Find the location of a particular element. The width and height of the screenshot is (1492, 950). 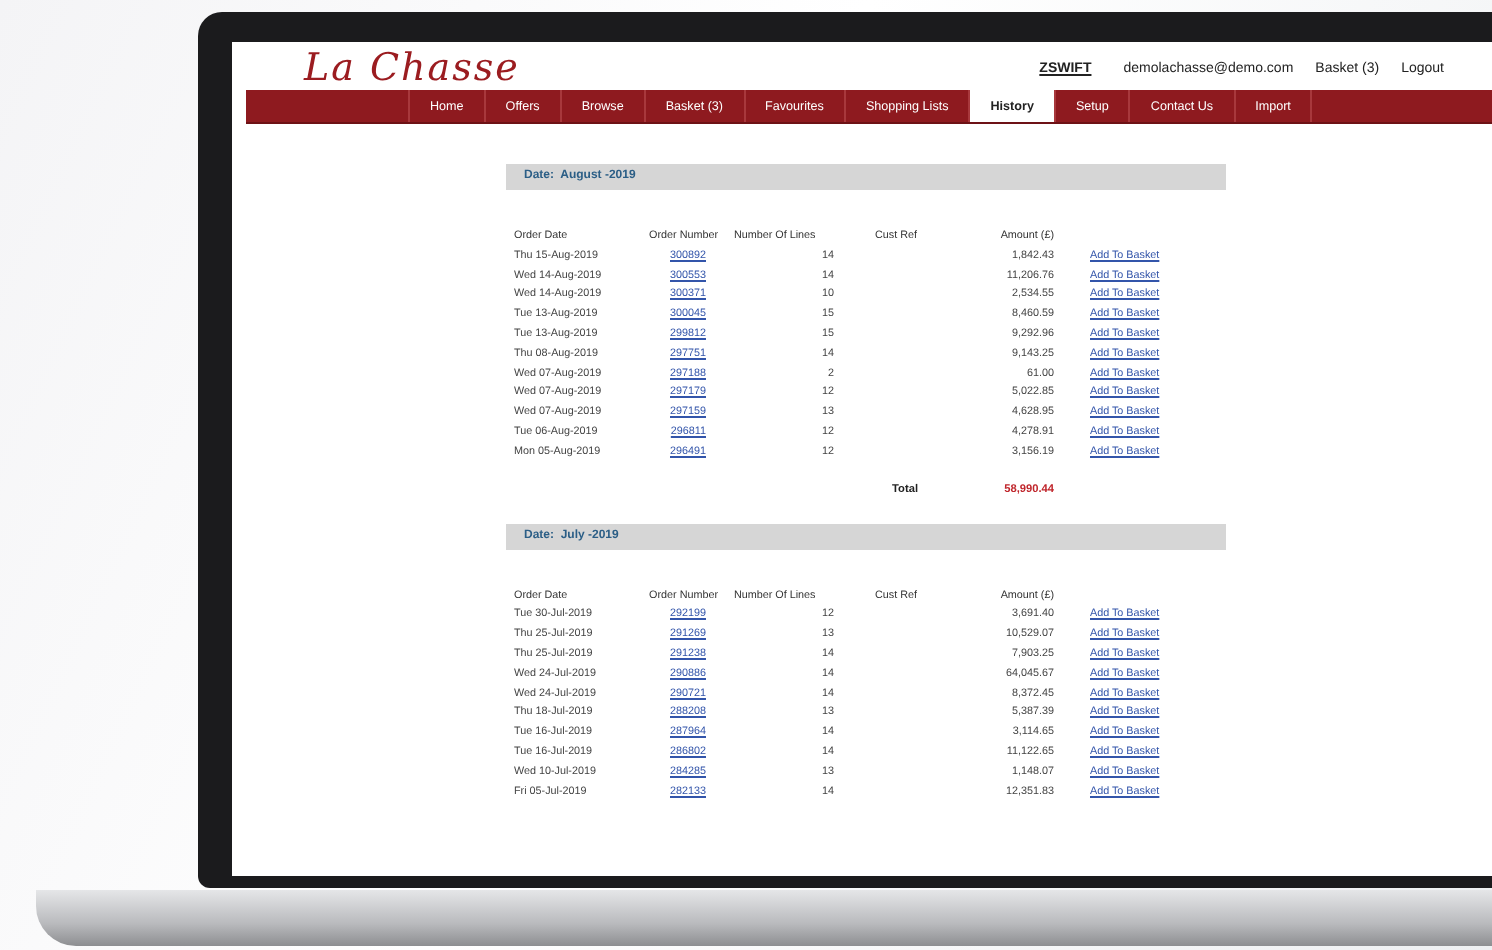

site-logo: La Chasse is located at coordinates (412, 68).